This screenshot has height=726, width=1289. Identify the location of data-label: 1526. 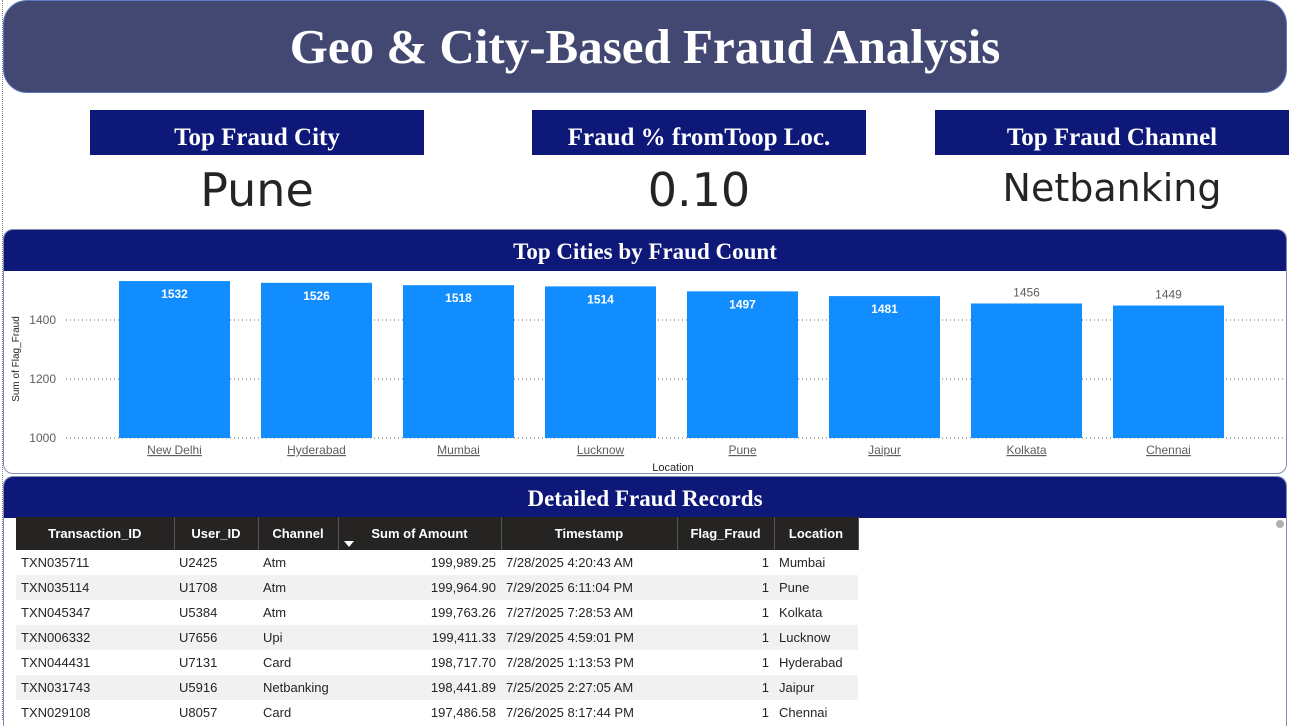
(316, 296).